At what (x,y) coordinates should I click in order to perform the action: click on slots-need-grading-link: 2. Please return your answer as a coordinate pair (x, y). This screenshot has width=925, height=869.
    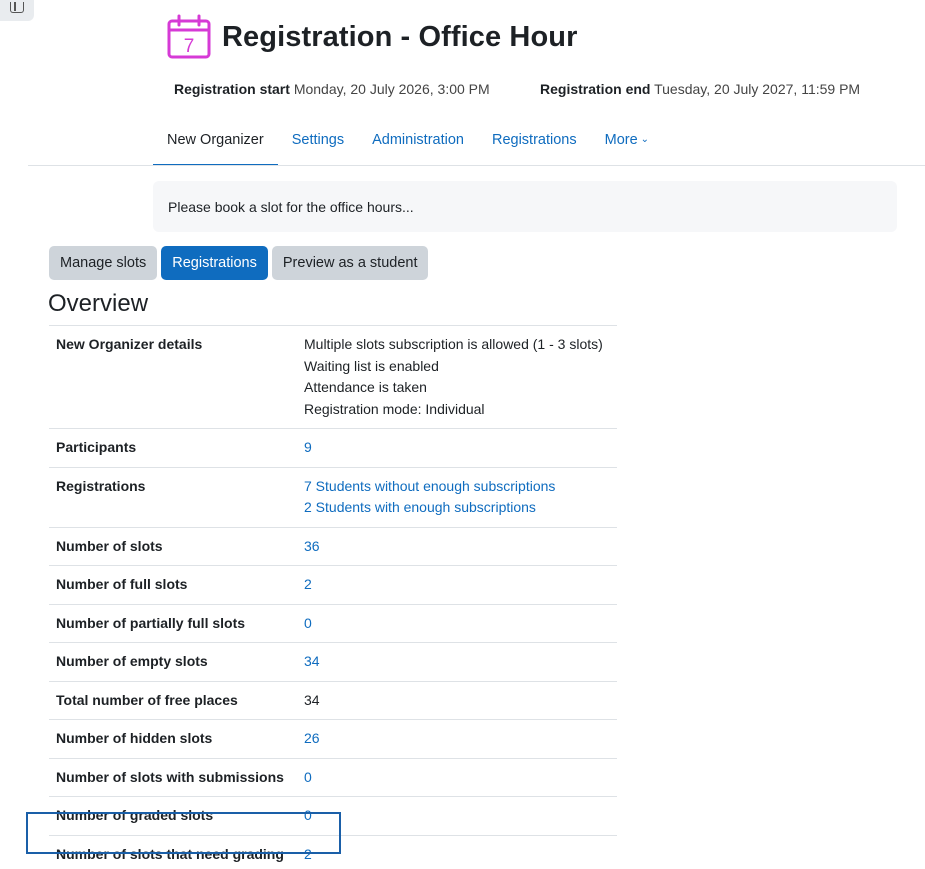
    Looking at the image, I should click on (308, 854).